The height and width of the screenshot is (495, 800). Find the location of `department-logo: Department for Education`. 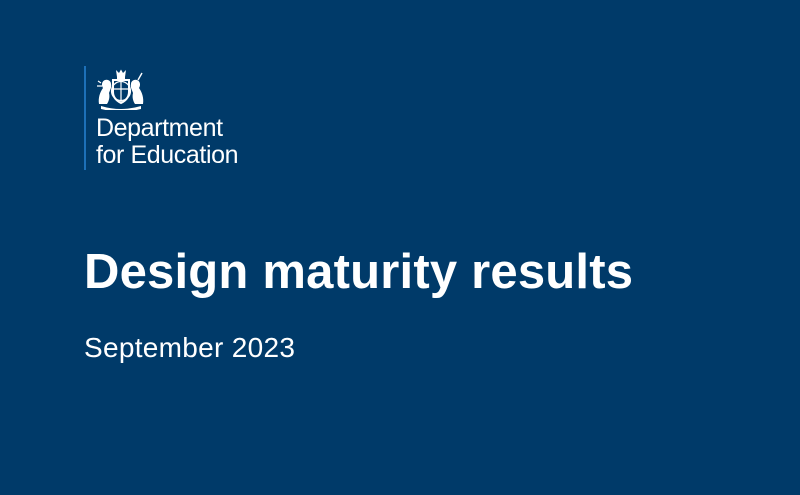

department-logo: Department for Education is located at coordinates (184, 118).